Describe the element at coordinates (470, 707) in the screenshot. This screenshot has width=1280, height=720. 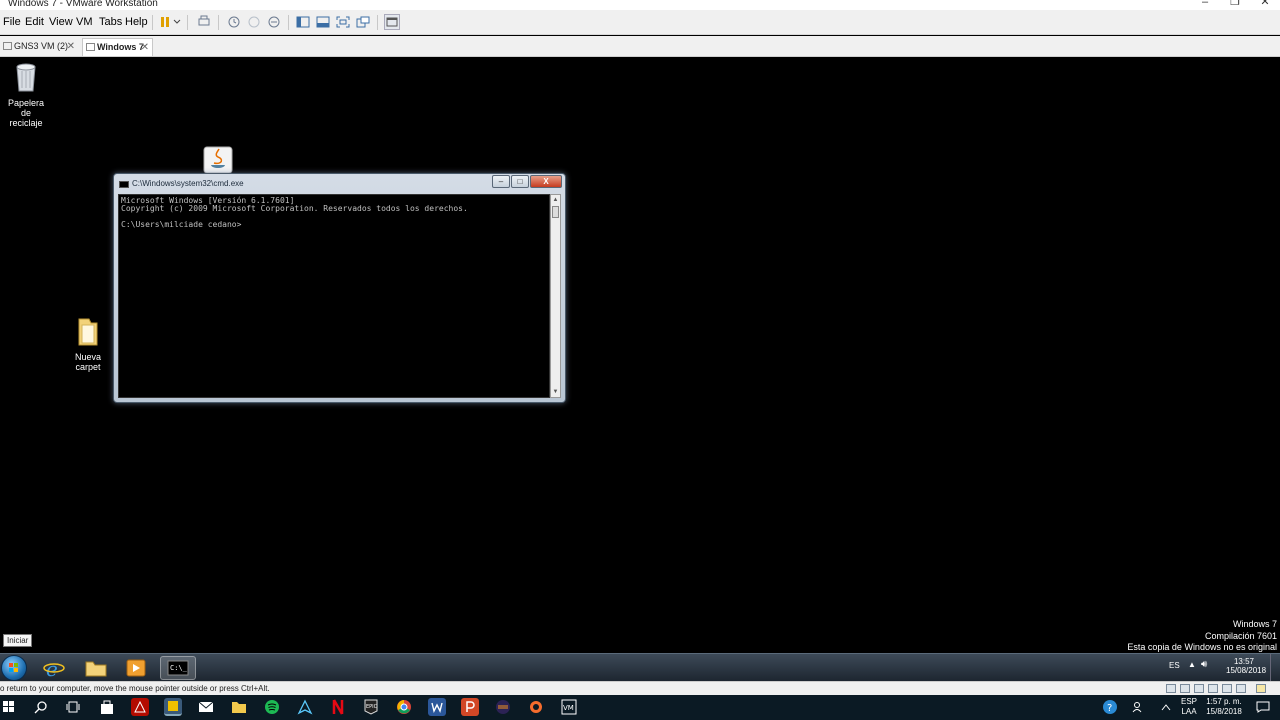
I see `host-app-powerpoint` at that location.